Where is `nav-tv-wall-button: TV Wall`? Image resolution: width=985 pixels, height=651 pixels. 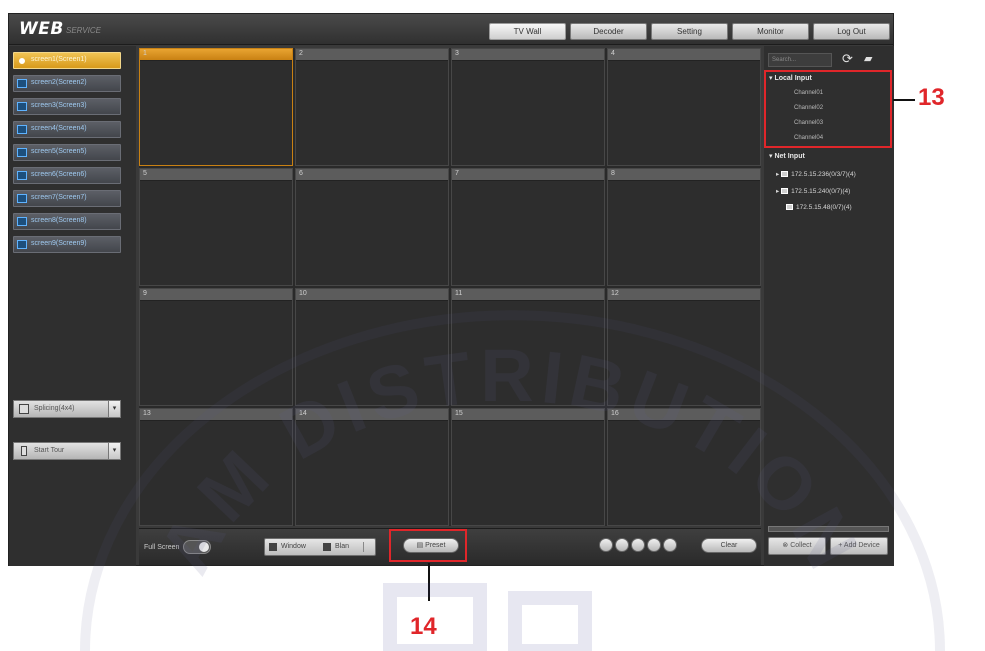
nav-tv-wall-button: TV Wall is located at coordinates (527, 31).